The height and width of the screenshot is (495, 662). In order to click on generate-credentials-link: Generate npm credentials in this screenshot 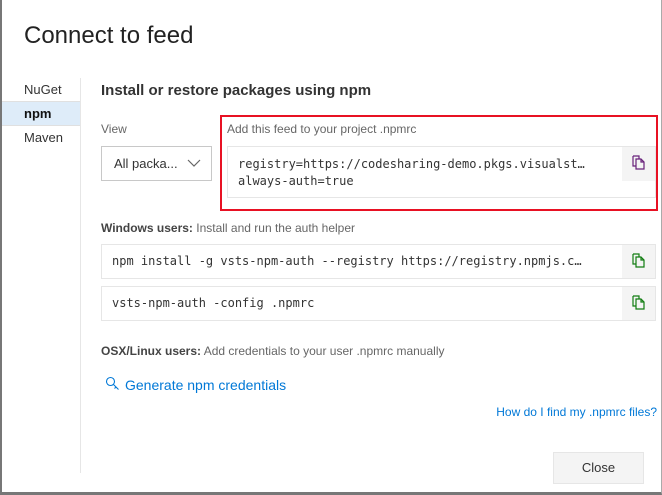, I will do `click(195, 385)`.